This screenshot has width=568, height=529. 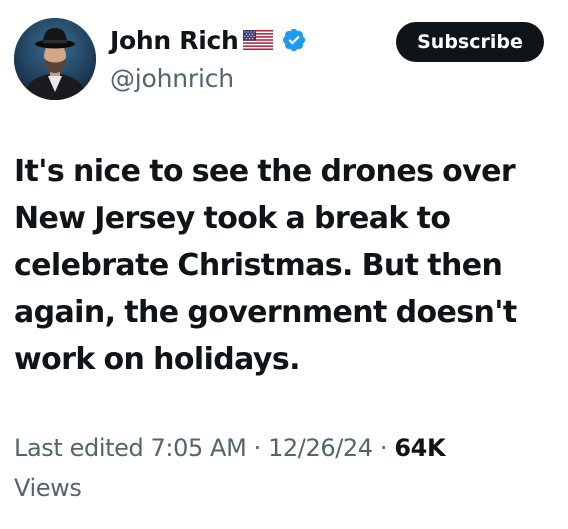 I want to click on avatar-image, so click(x=55, y=59).